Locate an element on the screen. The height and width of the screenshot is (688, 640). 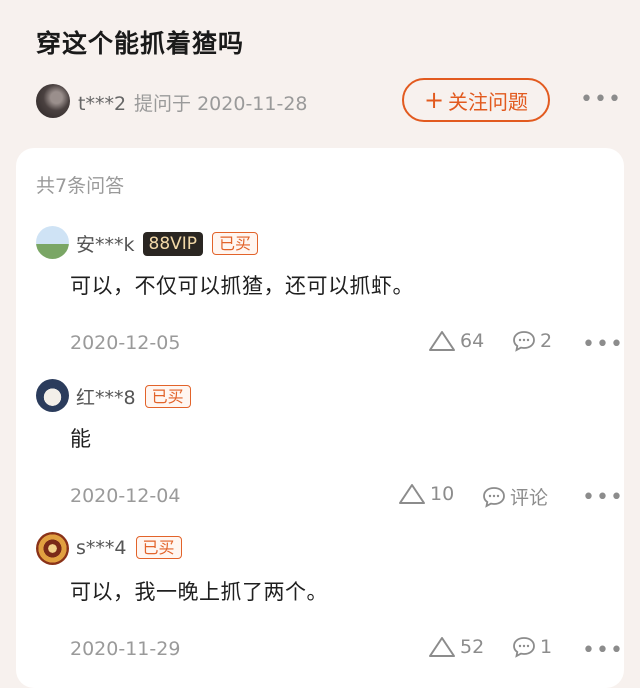
answer-user-row: 红***8 已买 is located at coordinates (133, 396).